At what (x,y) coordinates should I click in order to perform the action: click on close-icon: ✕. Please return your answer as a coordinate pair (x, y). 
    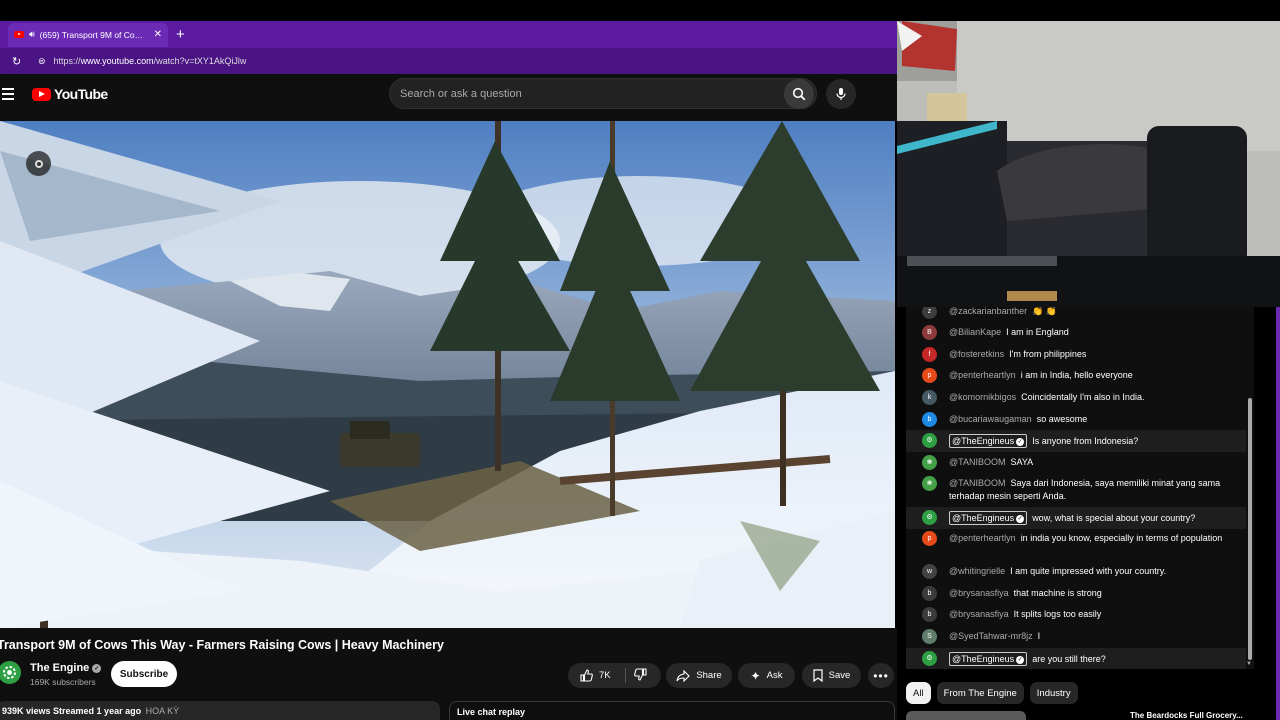
    Looking at the image, I should click on (158, 34).